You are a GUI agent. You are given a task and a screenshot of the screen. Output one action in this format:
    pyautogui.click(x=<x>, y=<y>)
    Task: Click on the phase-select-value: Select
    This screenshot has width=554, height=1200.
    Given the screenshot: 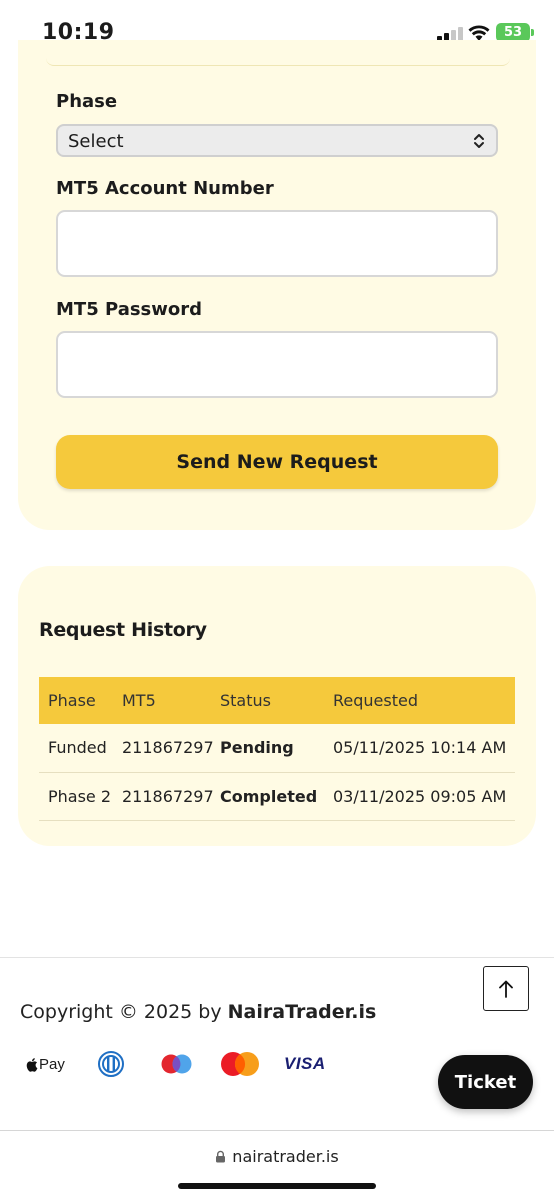 What is the action you would take?
    pyautogui.click(x=96, y=141)
    